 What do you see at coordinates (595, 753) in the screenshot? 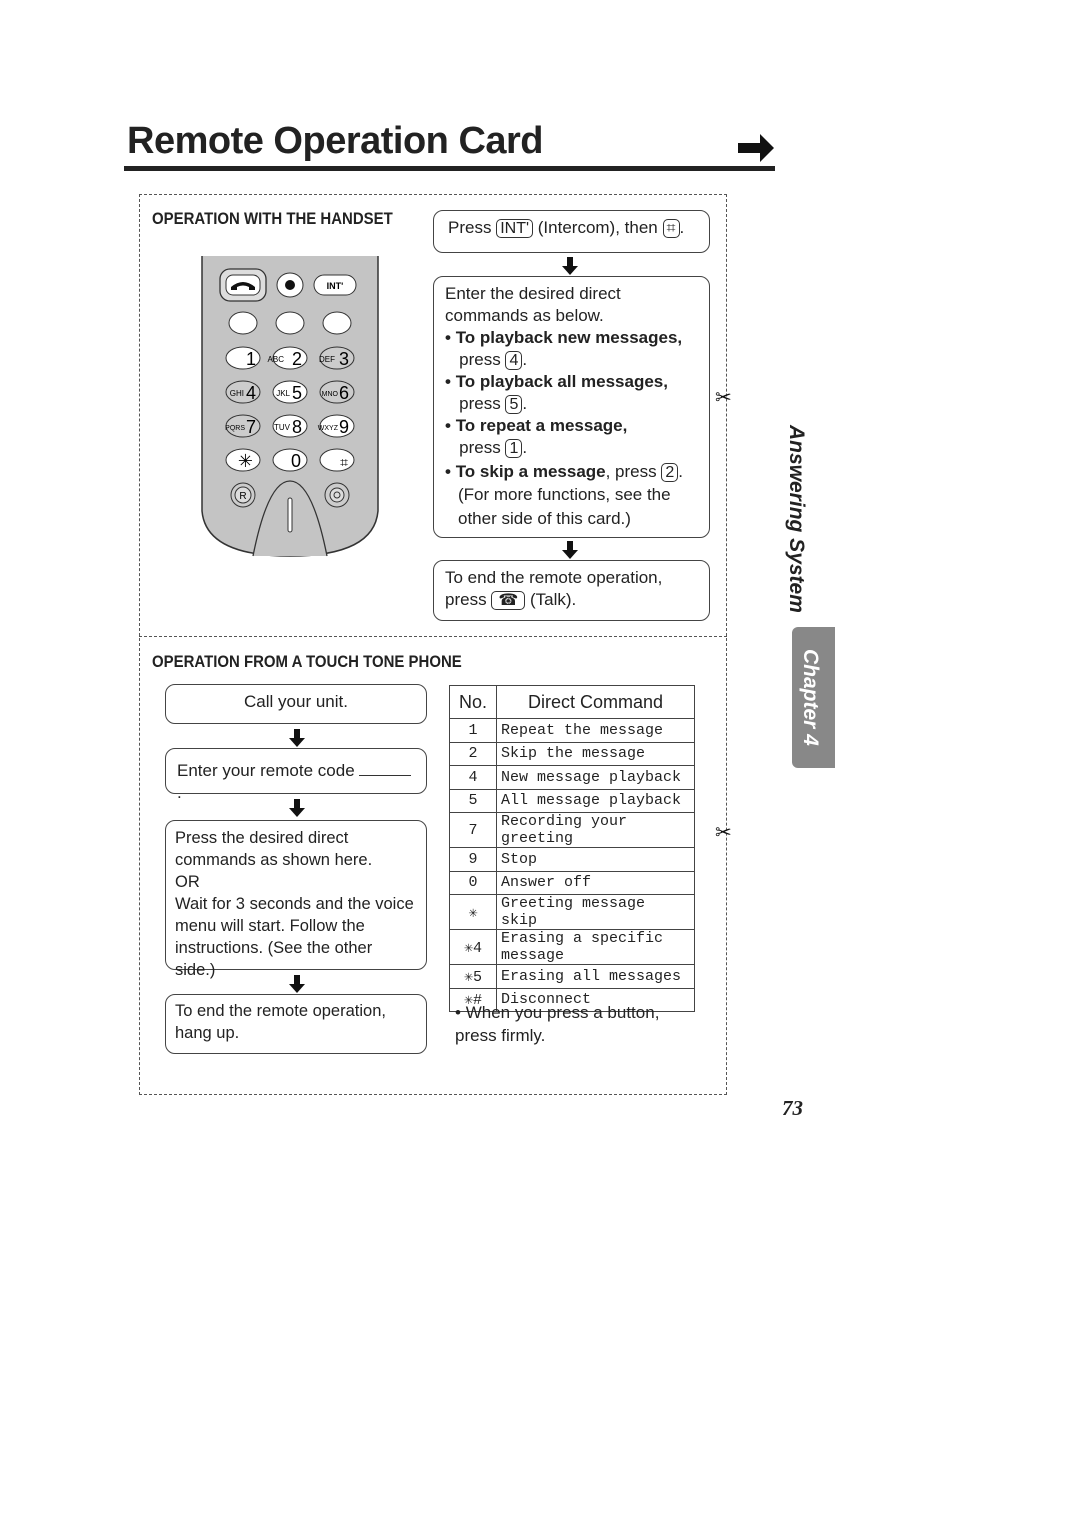
I see `command-description: Skip the message` at bounding box center [595, 753].